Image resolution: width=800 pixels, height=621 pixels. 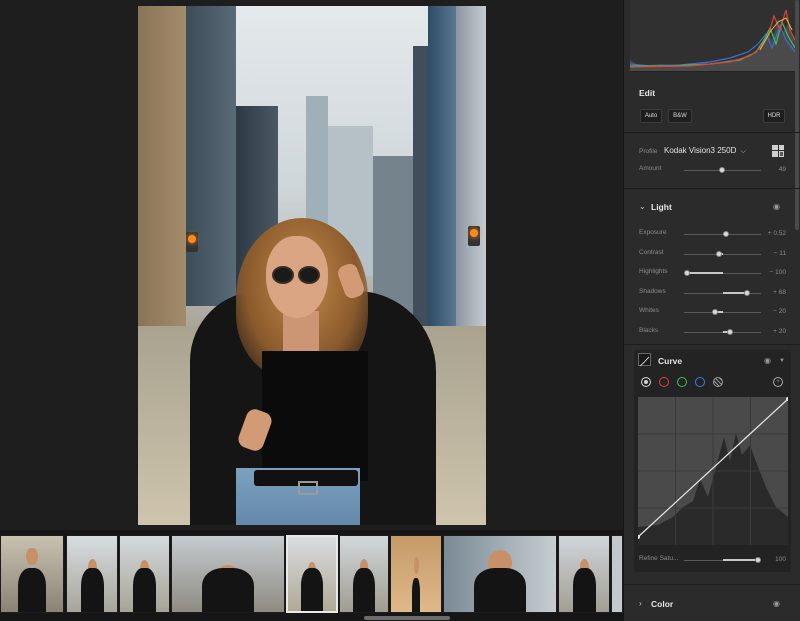 What do you see at coordinates (776, 207) in the screenshot?
I see `eye-icon: ◉` at bounding box center [776, 207].